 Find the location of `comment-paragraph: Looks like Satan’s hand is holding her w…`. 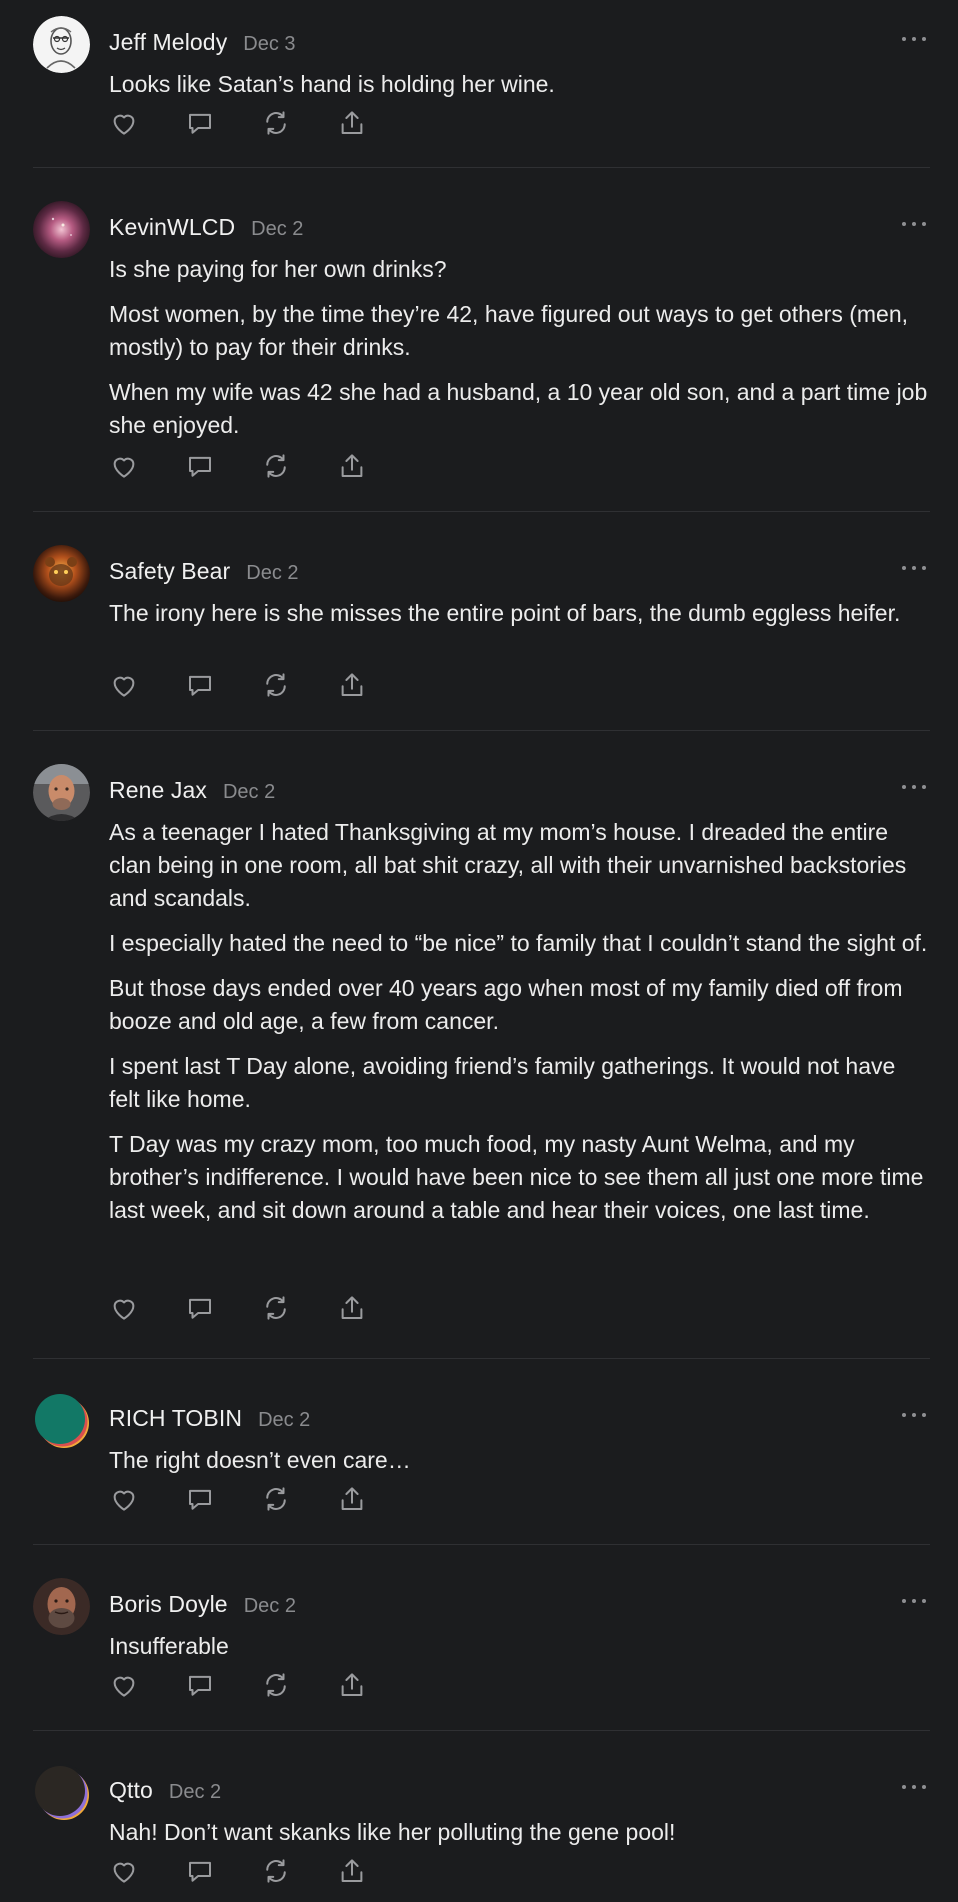

comment-paragraph: Looks like Satan’s hand is holding her w… is located at coordinates (332, 84).